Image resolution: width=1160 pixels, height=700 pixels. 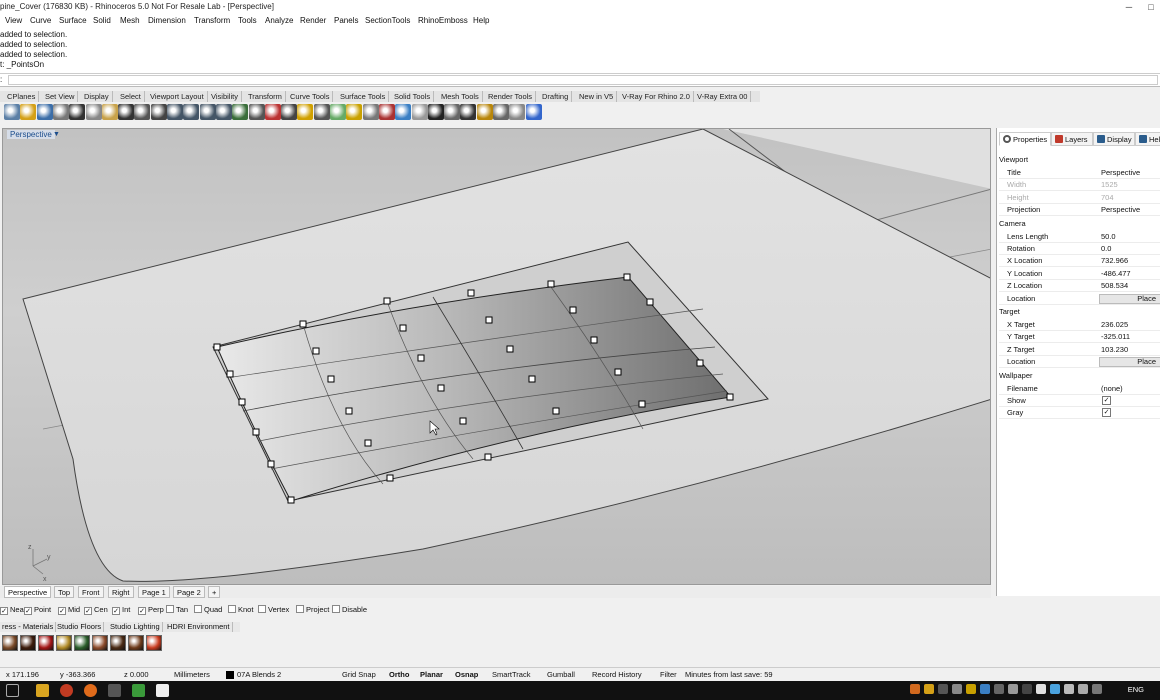 What do you see at coordinates (1129, 298) in the screenshot?
I see `place-button: Place` at bounding box center [1129, 298].